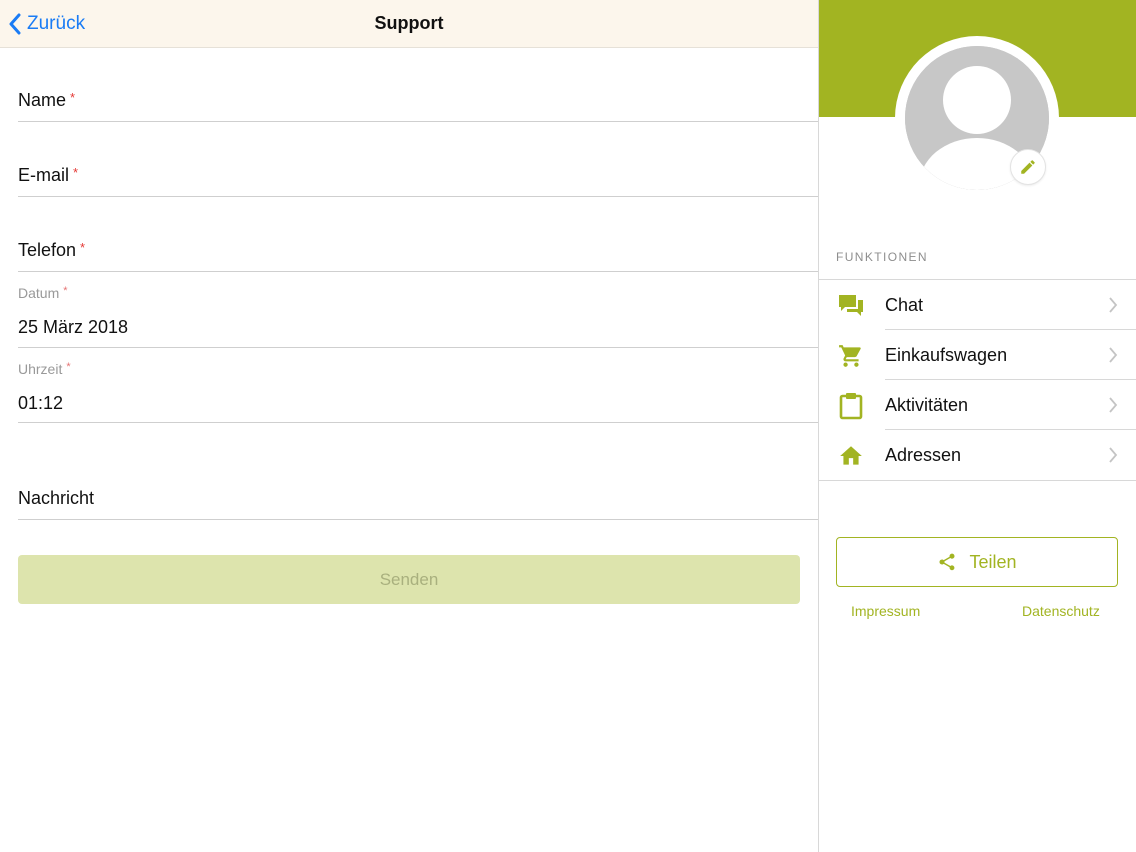 This screenshot has width=1136, height=852. Describe the element at coordinates (851, 306) in the screenshot. I see `chat-icon` at that location.